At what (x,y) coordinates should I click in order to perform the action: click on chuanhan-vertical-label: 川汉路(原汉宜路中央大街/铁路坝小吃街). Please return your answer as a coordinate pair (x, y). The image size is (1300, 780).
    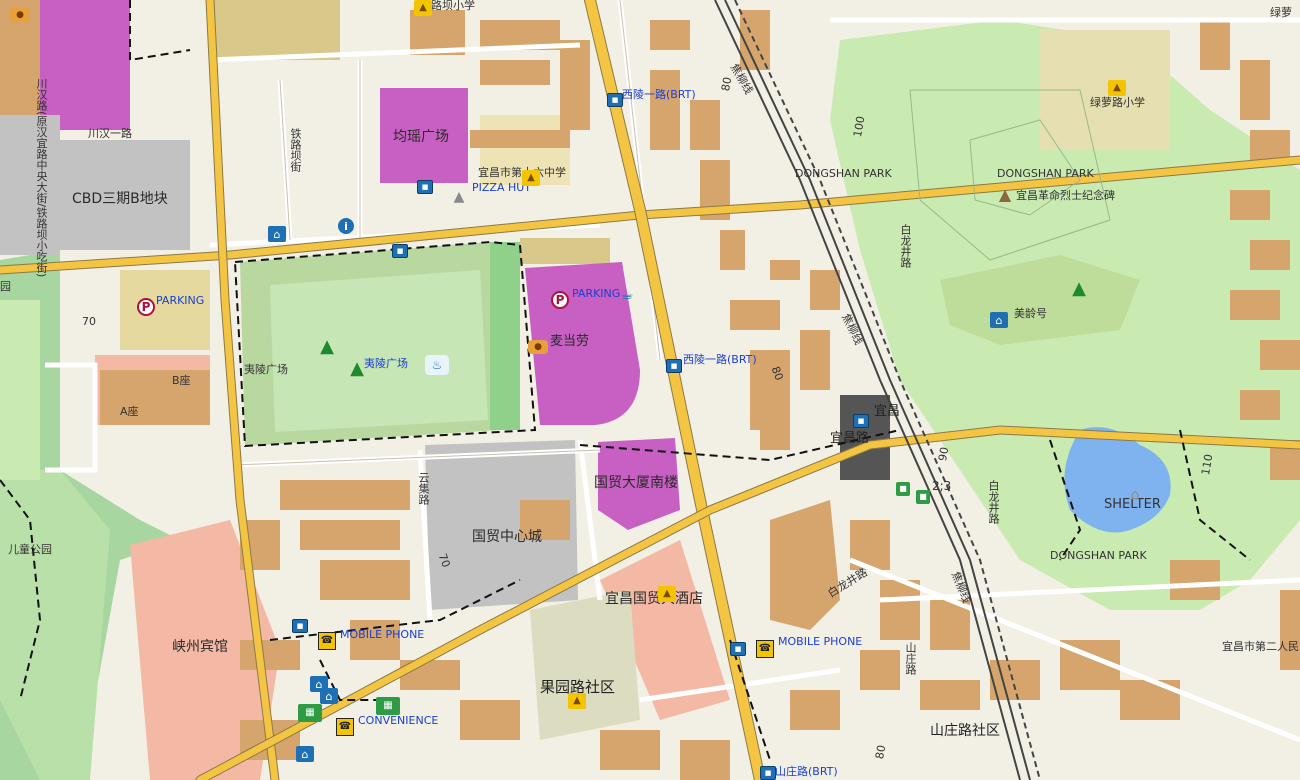
    Looking at the image, I should click on (41, 178).